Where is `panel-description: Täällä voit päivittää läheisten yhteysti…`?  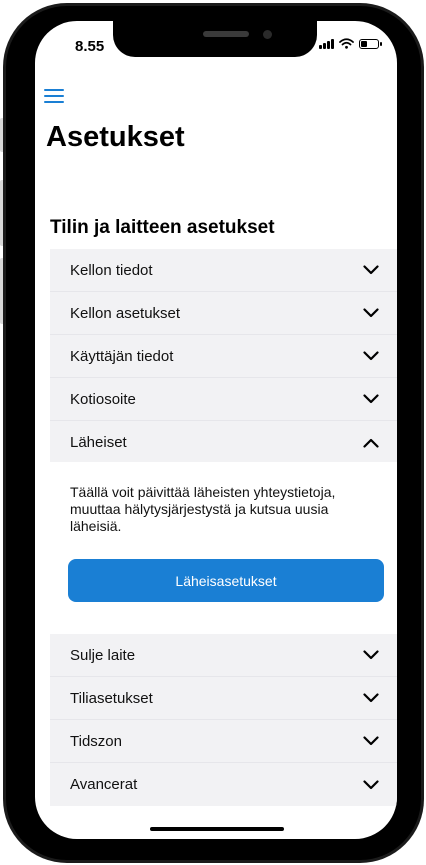 panel-description: Täällä voit päivittää läheisten yhteysti… is located at coordinates (203, 509).